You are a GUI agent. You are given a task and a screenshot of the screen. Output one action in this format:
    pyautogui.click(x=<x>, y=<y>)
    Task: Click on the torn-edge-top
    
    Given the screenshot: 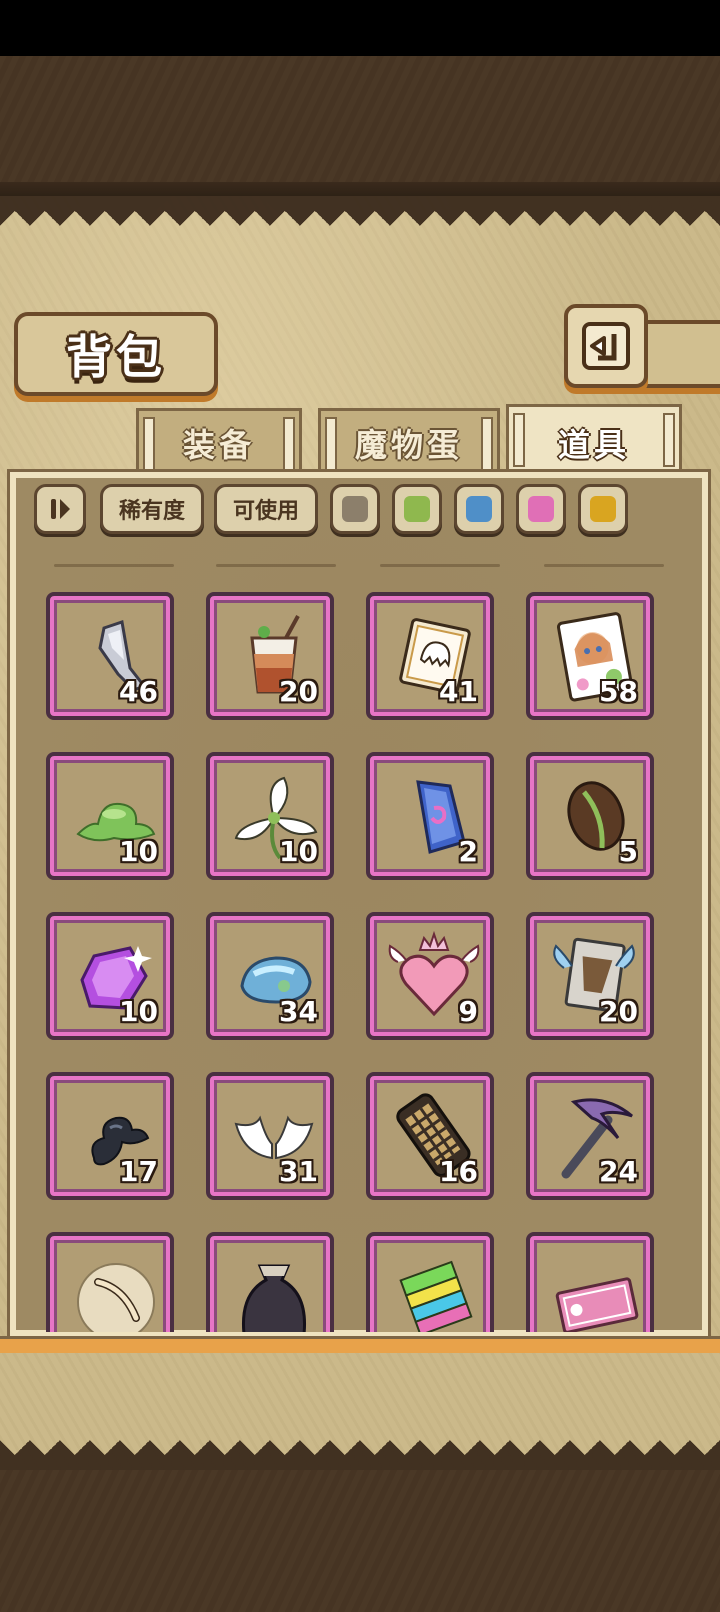 What is the action you would take?
    pyautogui.click(x=360, y=216)
    